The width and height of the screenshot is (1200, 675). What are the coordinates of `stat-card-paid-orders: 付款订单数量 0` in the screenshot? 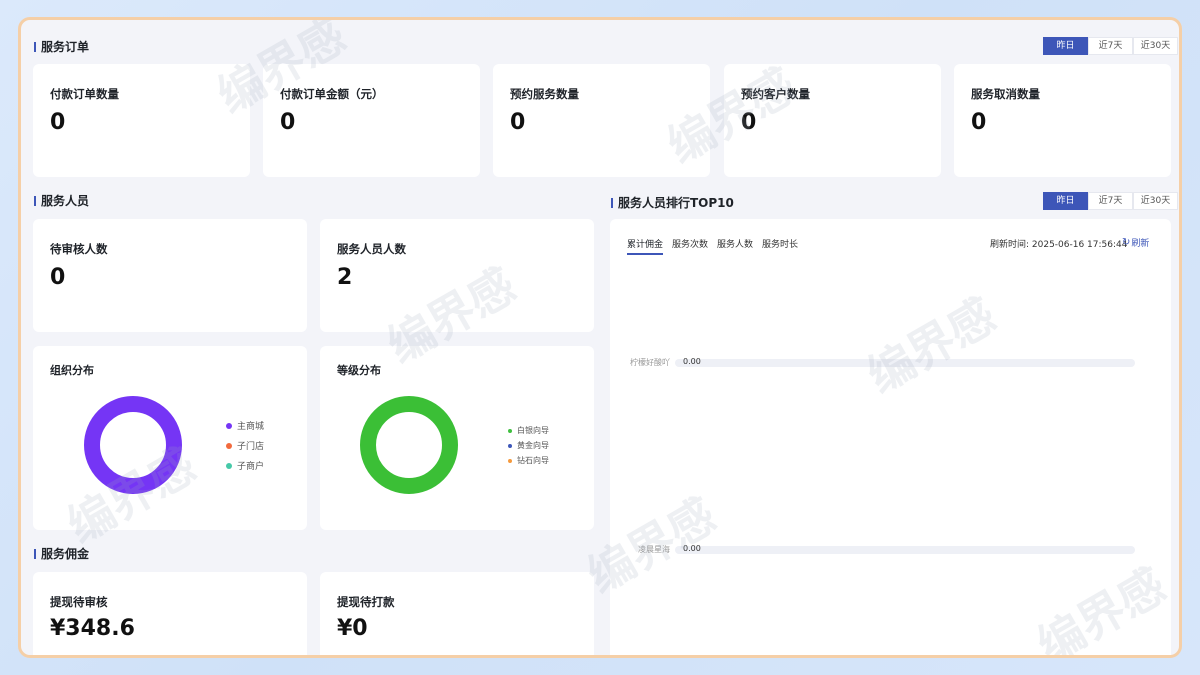 It's located at (141, 120).